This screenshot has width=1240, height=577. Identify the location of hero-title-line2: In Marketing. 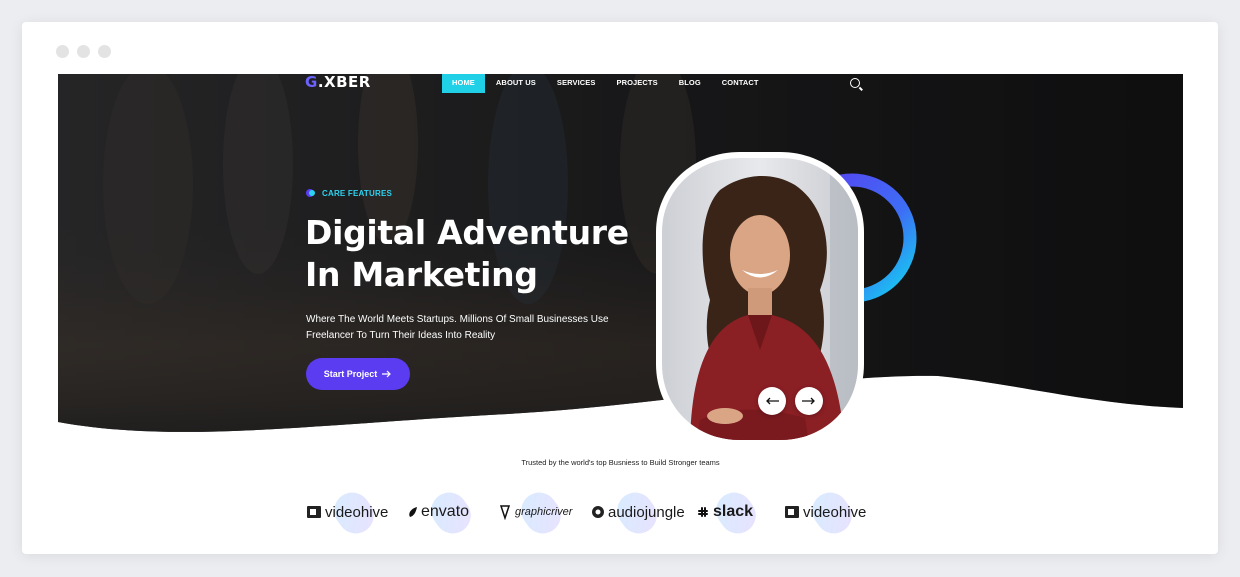
(421, 274).